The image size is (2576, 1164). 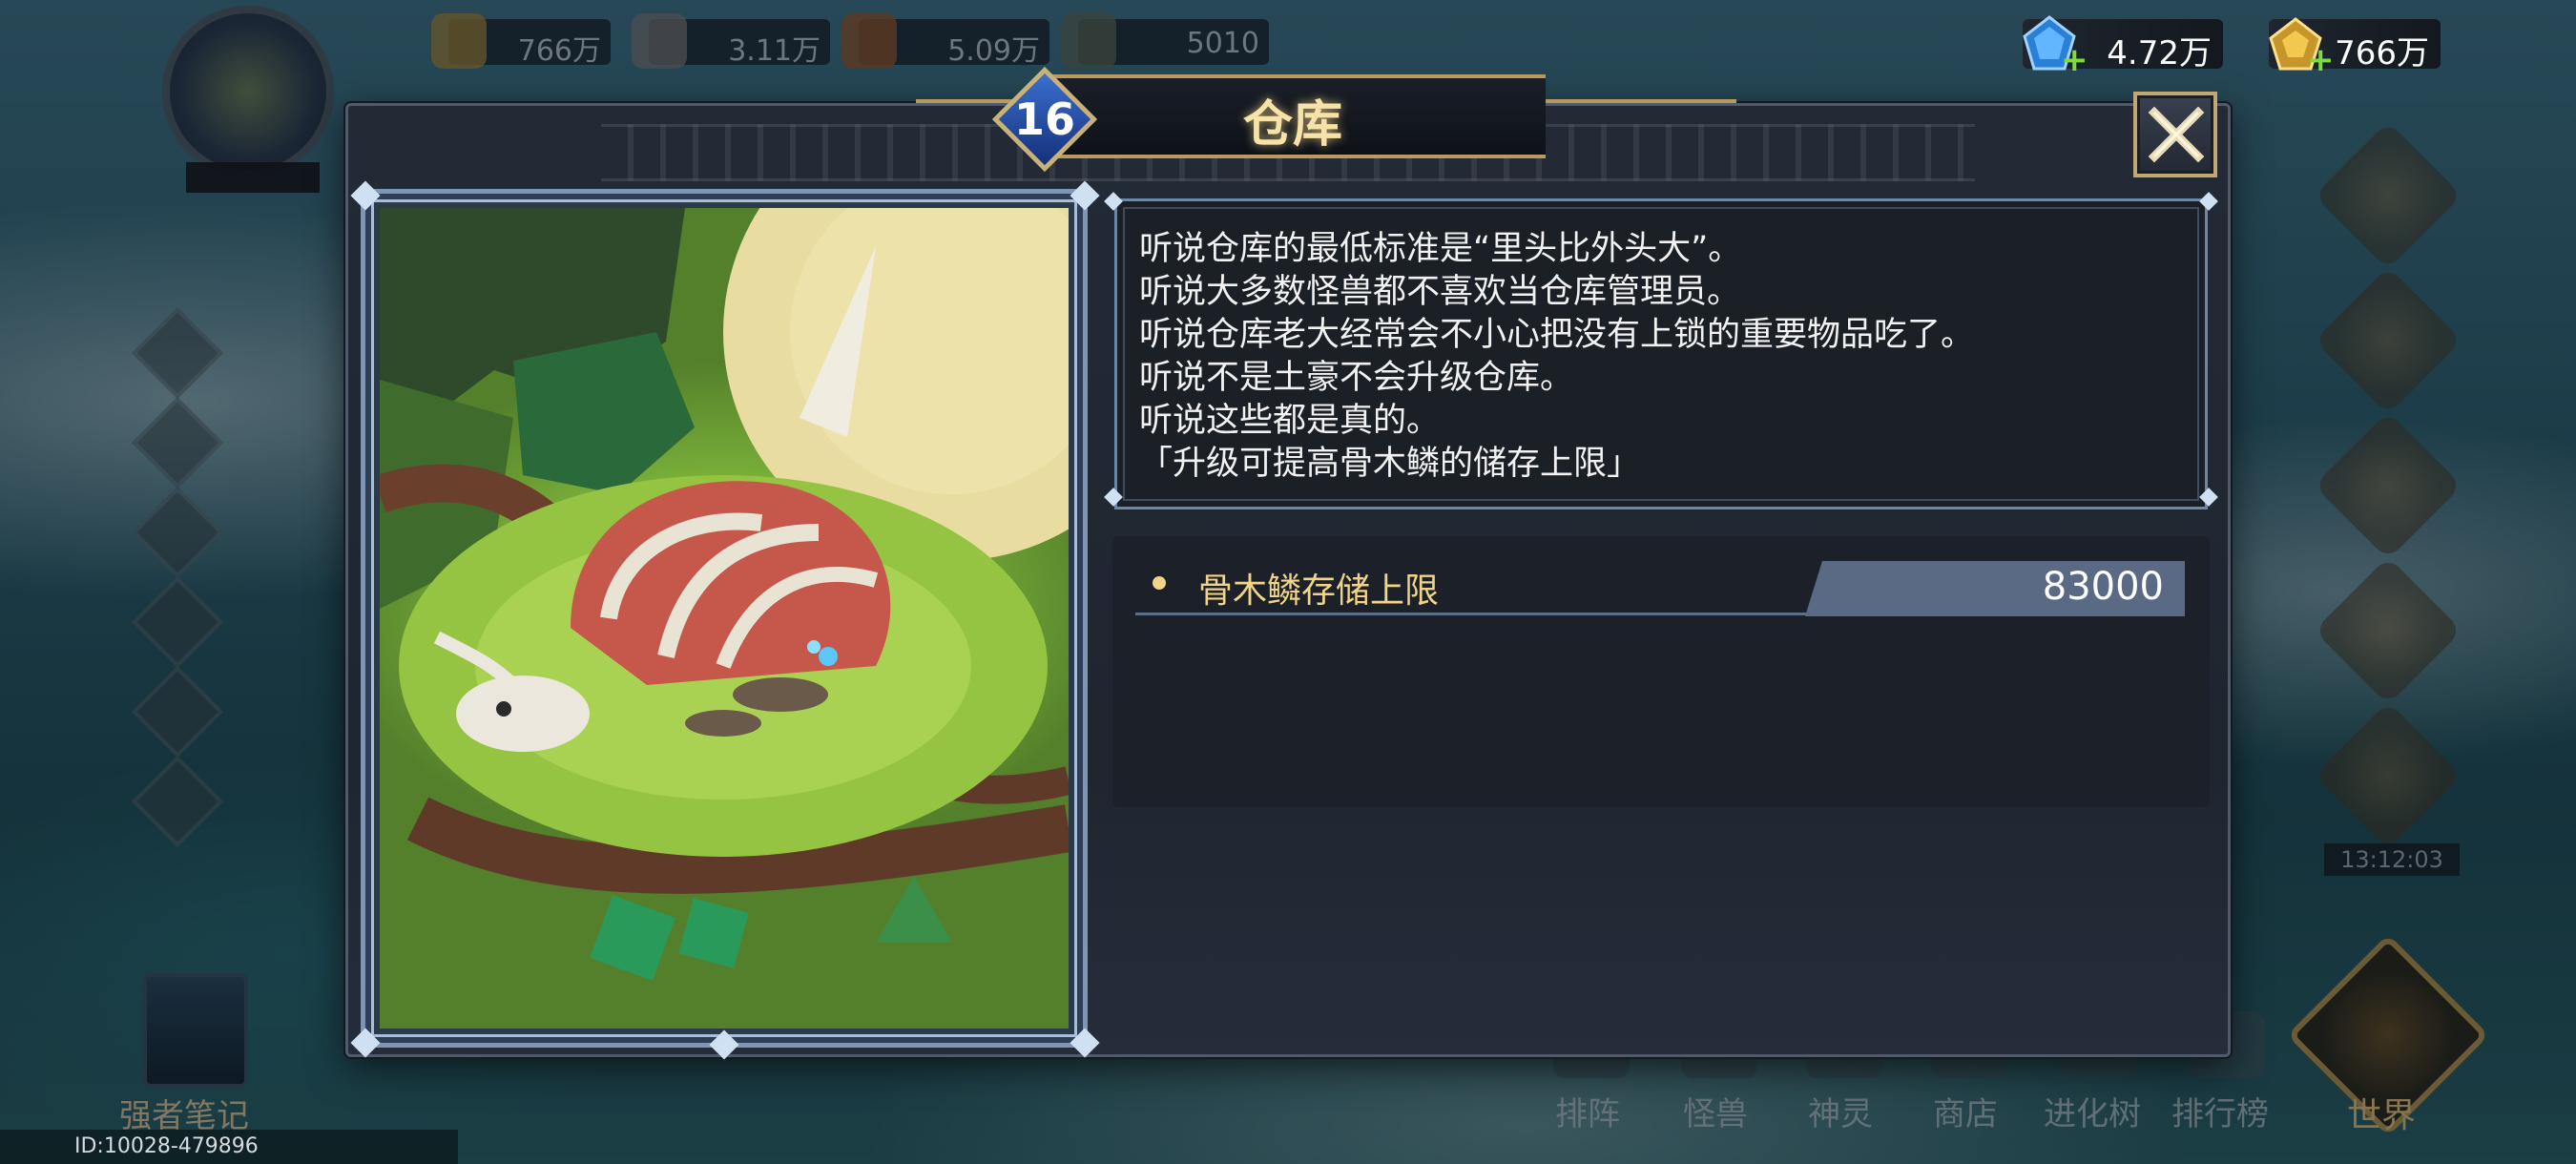 I want to click on diamond-add-icon: +, so click(x=2074, y=60).